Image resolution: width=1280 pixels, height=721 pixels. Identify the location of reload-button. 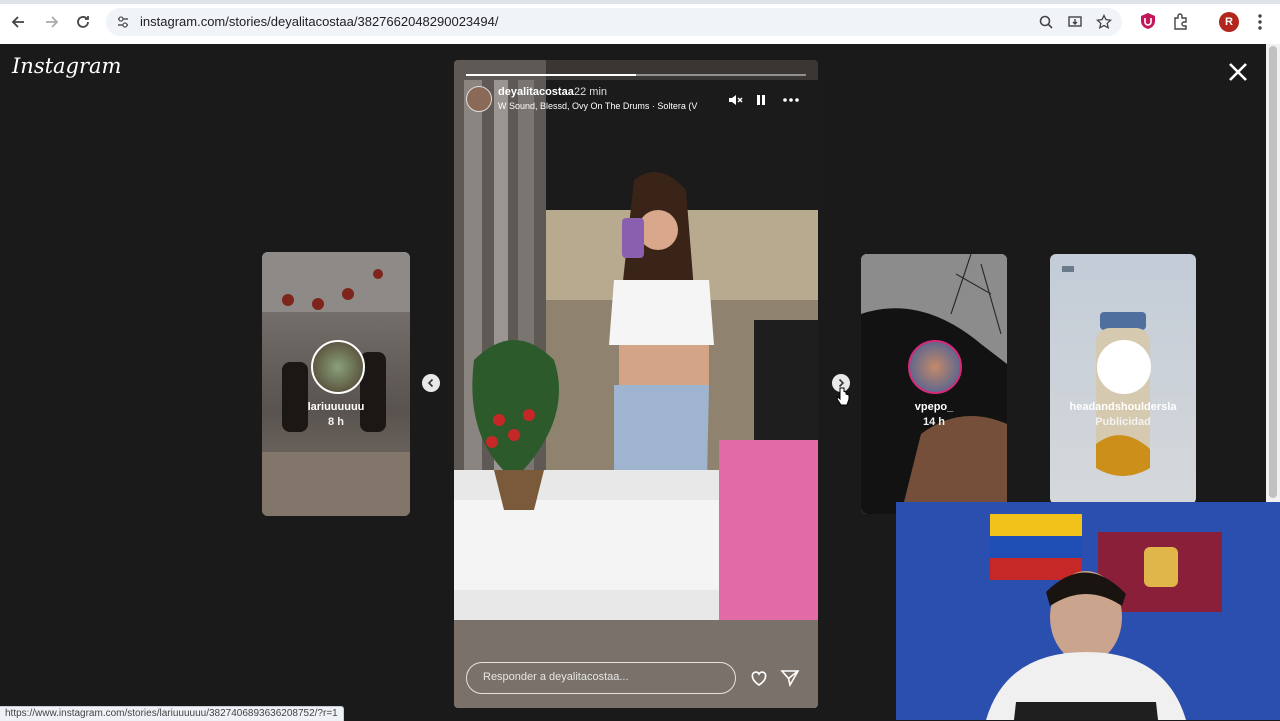
(83, 22).